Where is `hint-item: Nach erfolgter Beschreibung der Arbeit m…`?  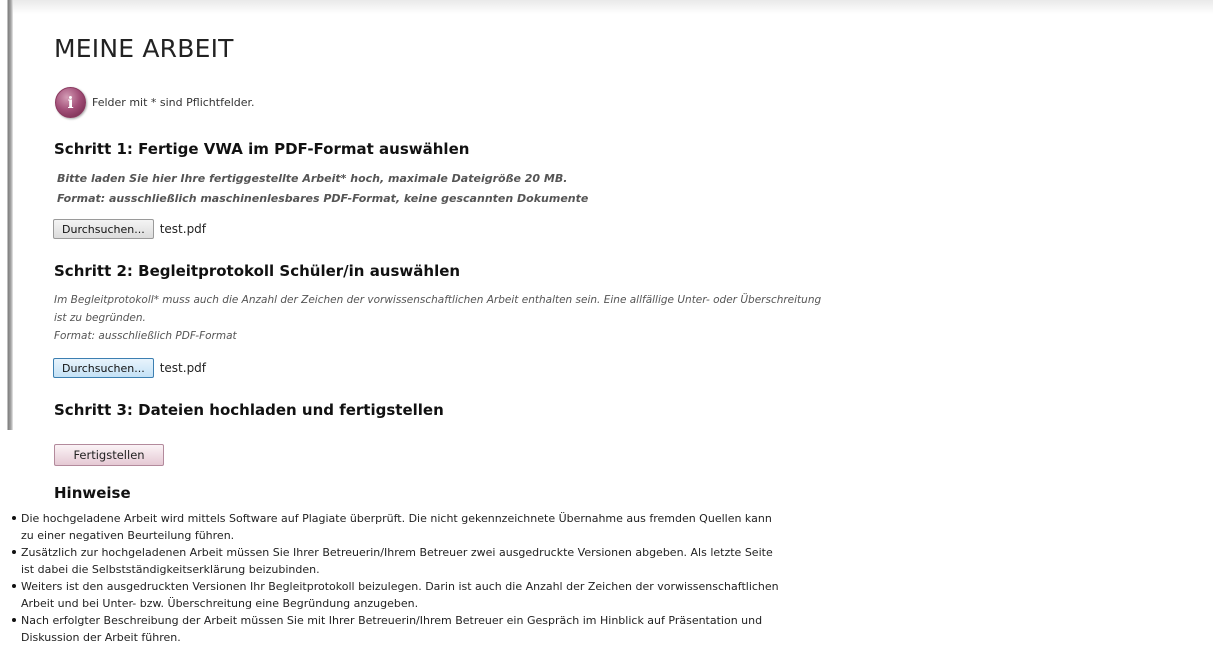 hint-item: Nach erfolgter Beschreibung der Arbeit m… is located at coordinates (452, 629).